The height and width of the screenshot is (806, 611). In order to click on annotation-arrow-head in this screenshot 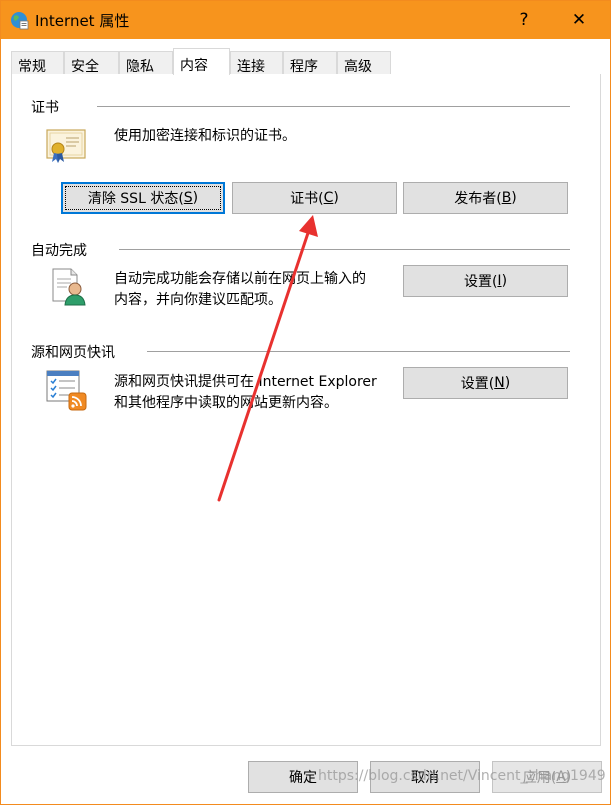, I will do `click(308, 226)`.